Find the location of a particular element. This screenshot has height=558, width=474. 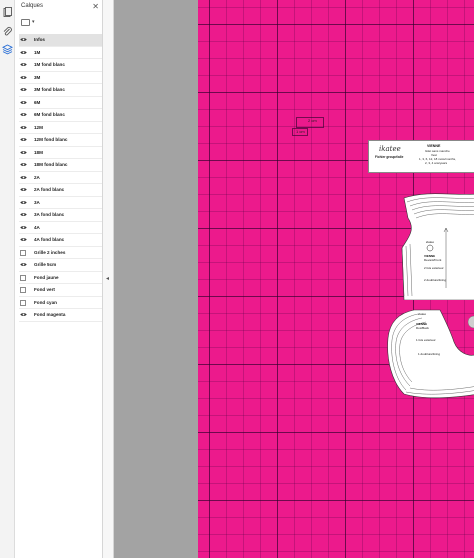

layer-row: Fond vert is located at coordinates (60, 290).